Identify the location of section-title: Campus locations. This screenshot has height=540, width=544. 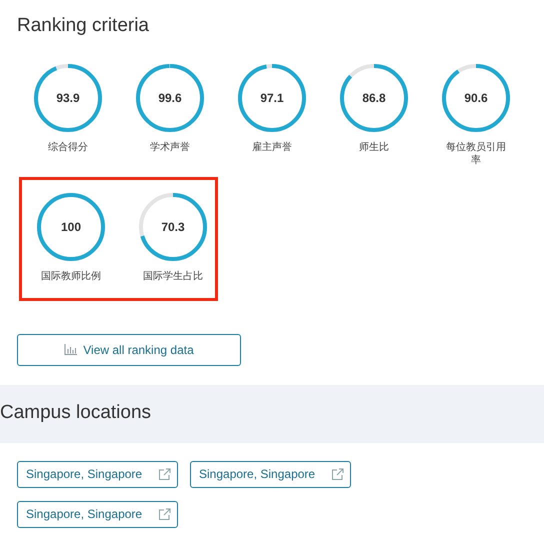
(76, 413).